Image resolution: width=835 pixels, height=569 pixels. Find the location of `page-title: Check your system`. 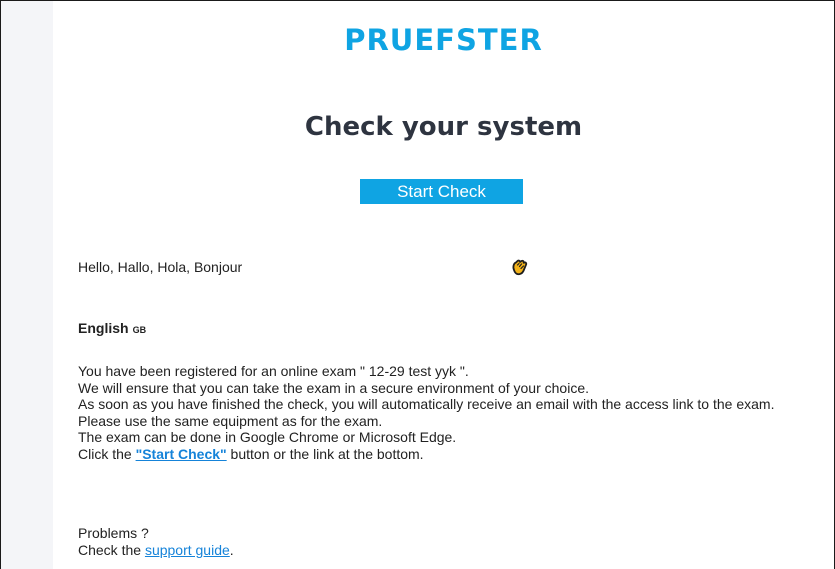

page-title: Check your system is located at coordinates (443, 127).